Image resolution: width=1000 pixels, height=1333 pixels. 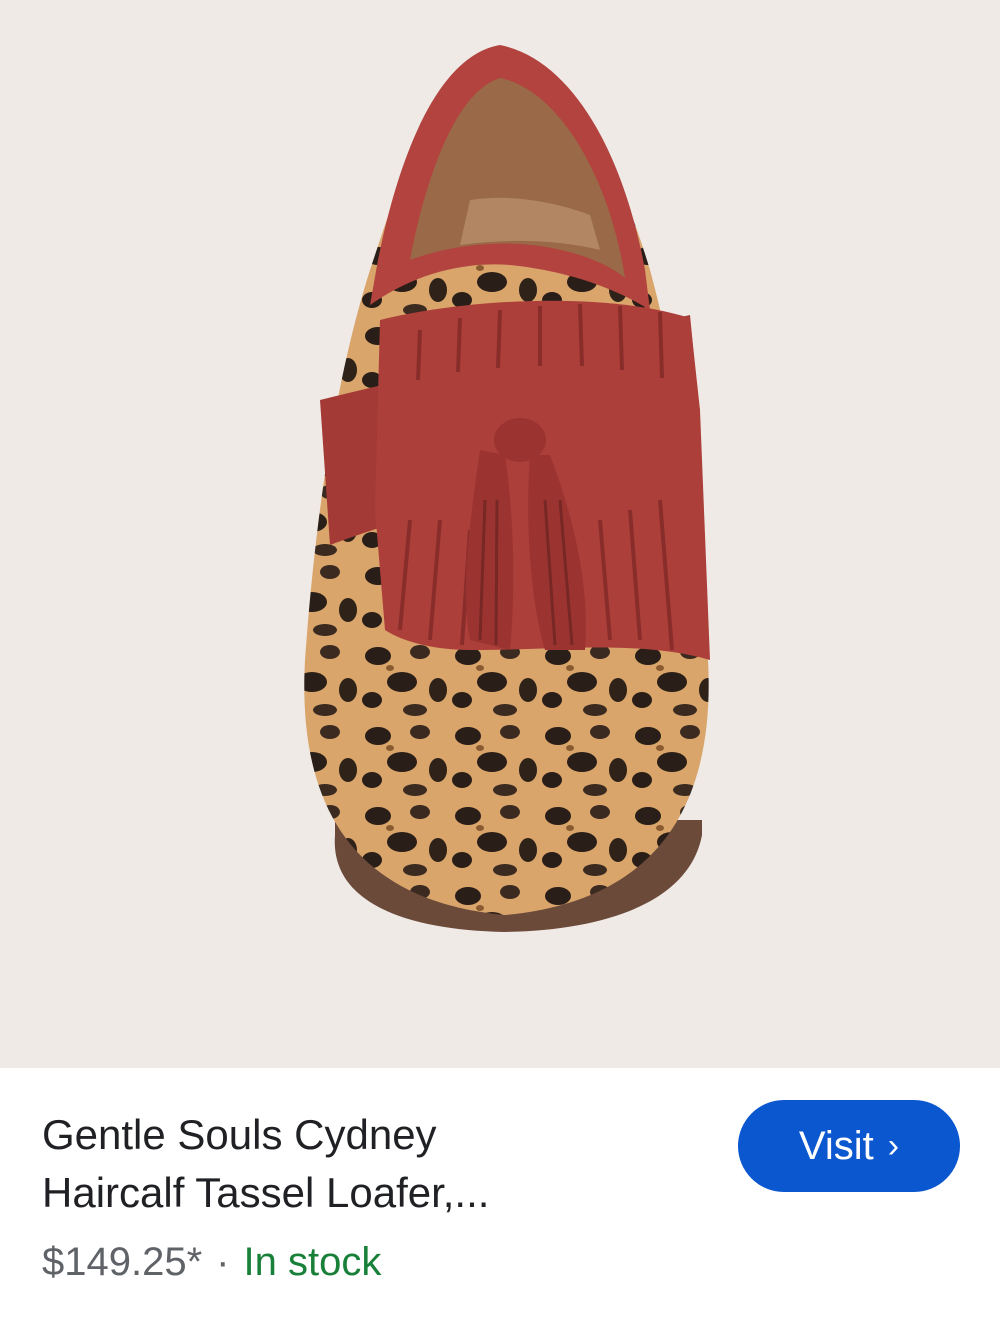 What do you see at coordinates (239, 1134) in the screenshot?
I see `product-title-line-1: Gentle Souls Cydney` at bounding box center [239, 1134].